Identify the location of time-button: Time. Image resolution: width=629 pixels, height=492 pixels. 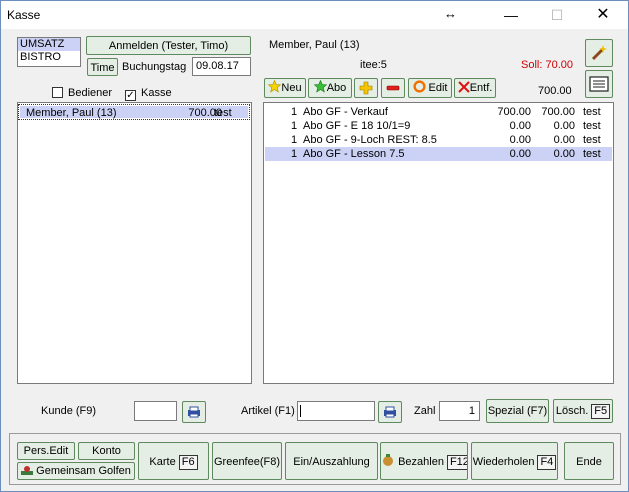
(102, 67).